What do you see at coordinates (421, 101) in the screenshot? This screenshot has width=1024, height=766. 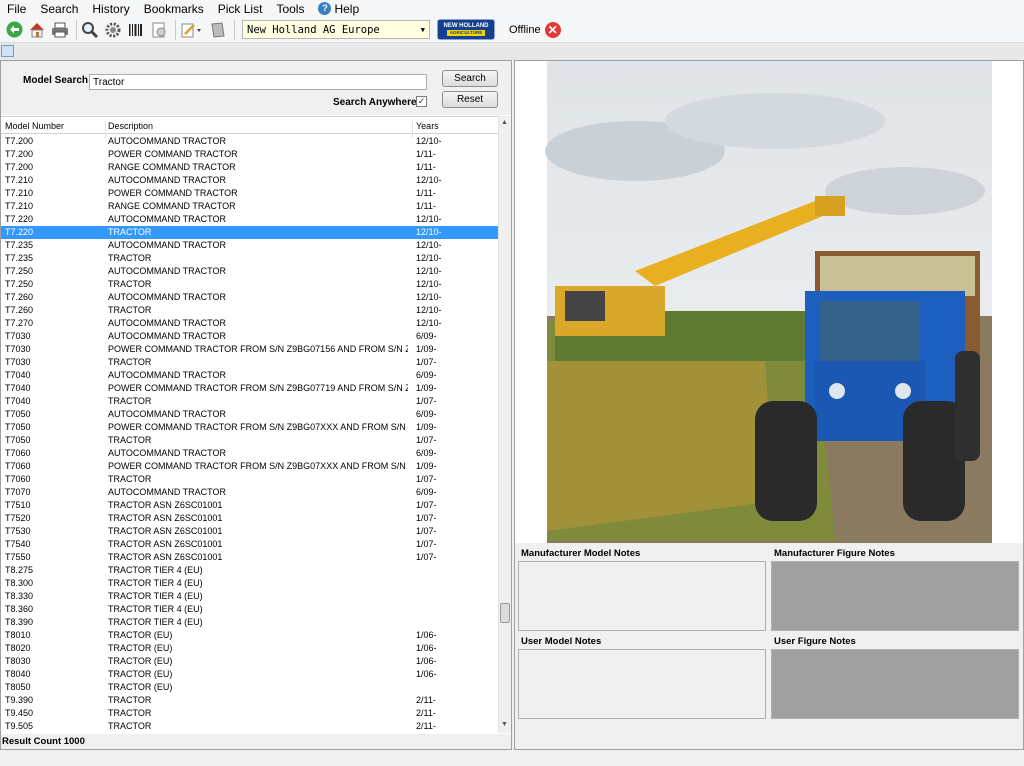 I see `search-anywhere-checkbox: ✓` at bounding box center [421, 101].